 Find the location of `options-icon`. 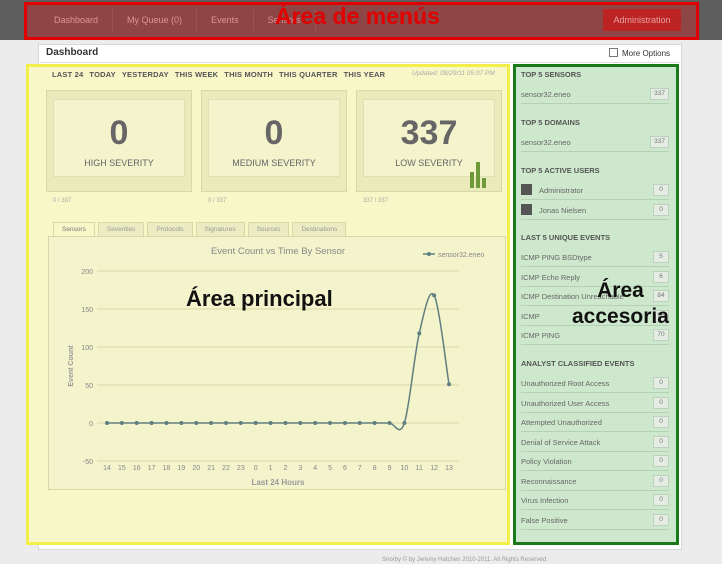

options-icon is located at coordinates (613, 52).